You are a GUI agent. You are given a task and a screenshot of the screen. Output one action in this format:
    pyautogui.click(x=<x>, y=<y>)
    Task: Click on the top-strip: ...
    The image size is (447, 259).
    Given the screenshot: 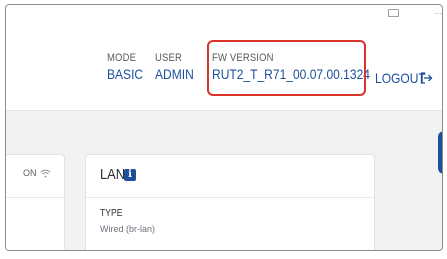 What is the action you would take?
    pyautogui.click(x=224, y=13)
    